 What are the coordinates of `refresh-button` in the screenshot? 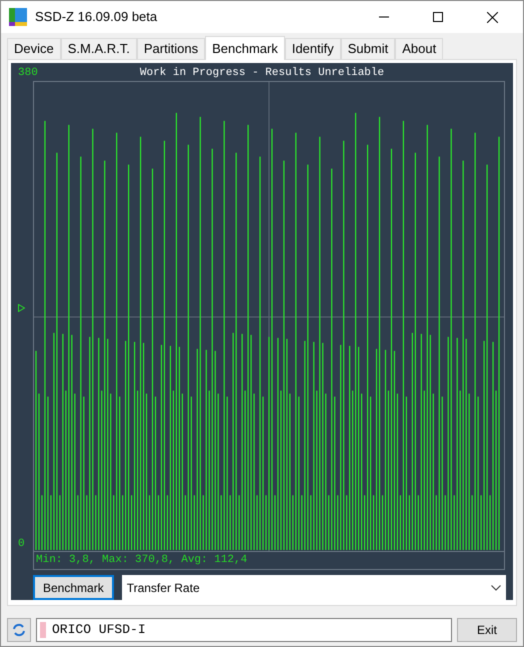 It's located at (19, 630).